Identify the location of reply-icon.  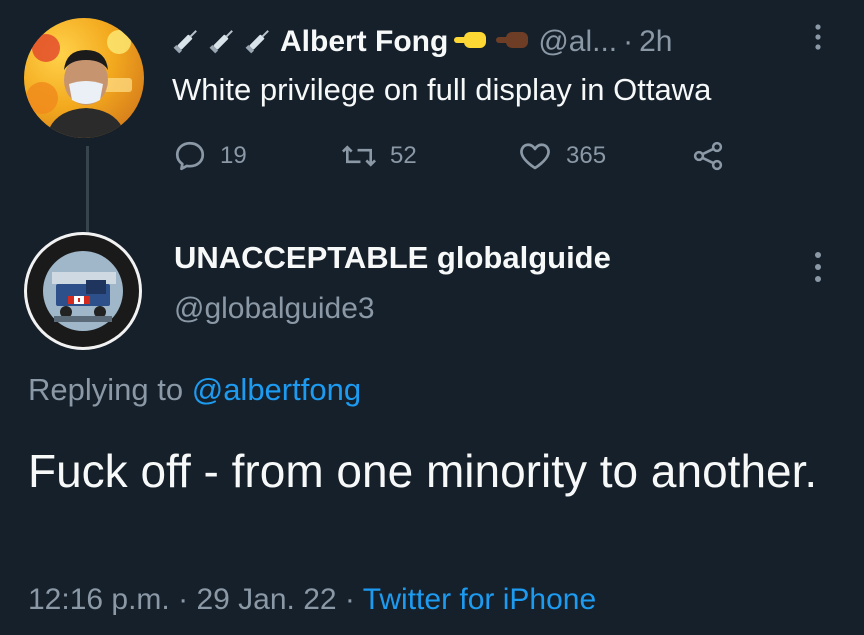
(190, 156).